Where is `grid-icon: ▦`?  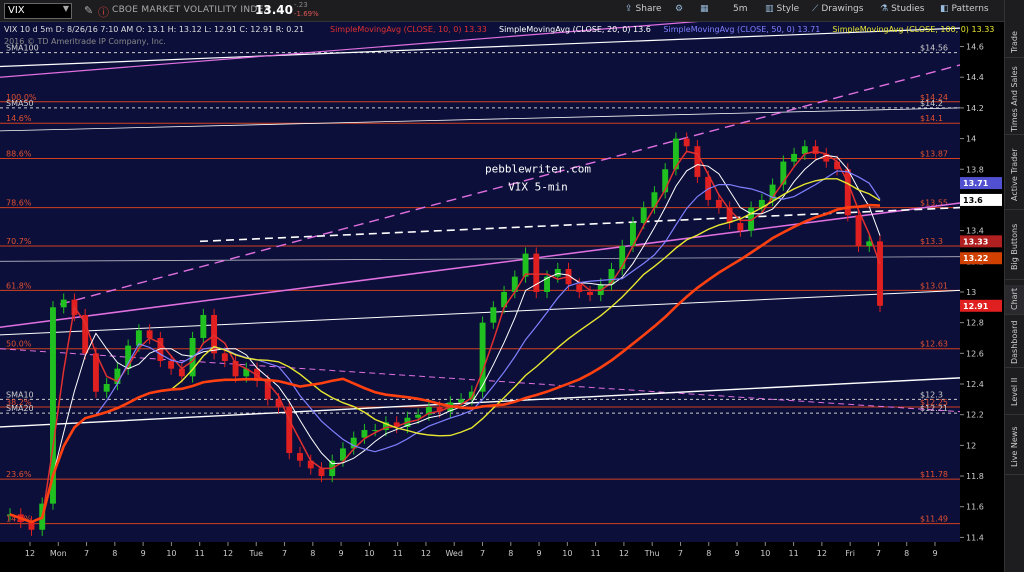 grid-icon: ▦ is located at coordinates (704, 9).